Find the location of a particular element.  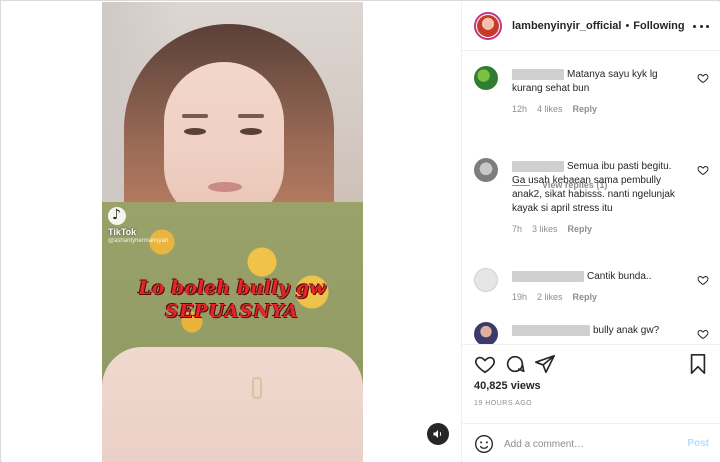

tiktok-watermark: TikTok @ashantyhermansyah is located at coordinates (138, 225).